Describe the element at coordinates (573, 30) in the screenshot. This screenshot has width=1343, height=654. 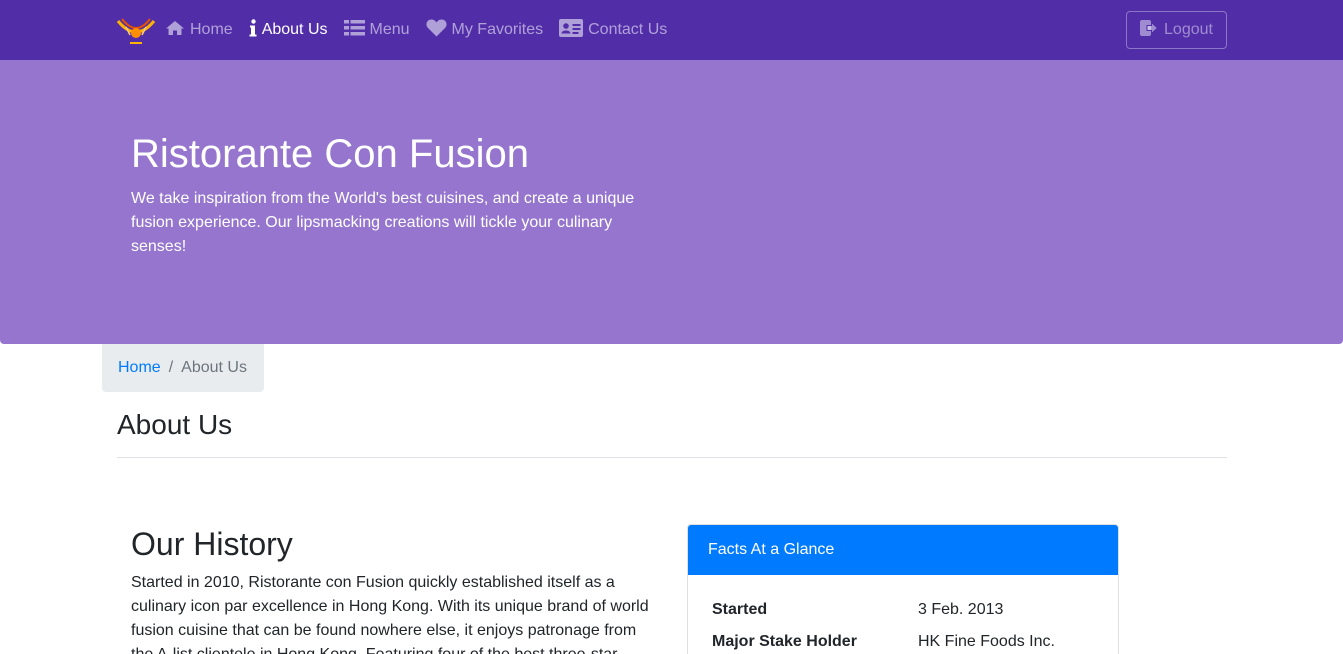
I see `address-card-icon` at that location.